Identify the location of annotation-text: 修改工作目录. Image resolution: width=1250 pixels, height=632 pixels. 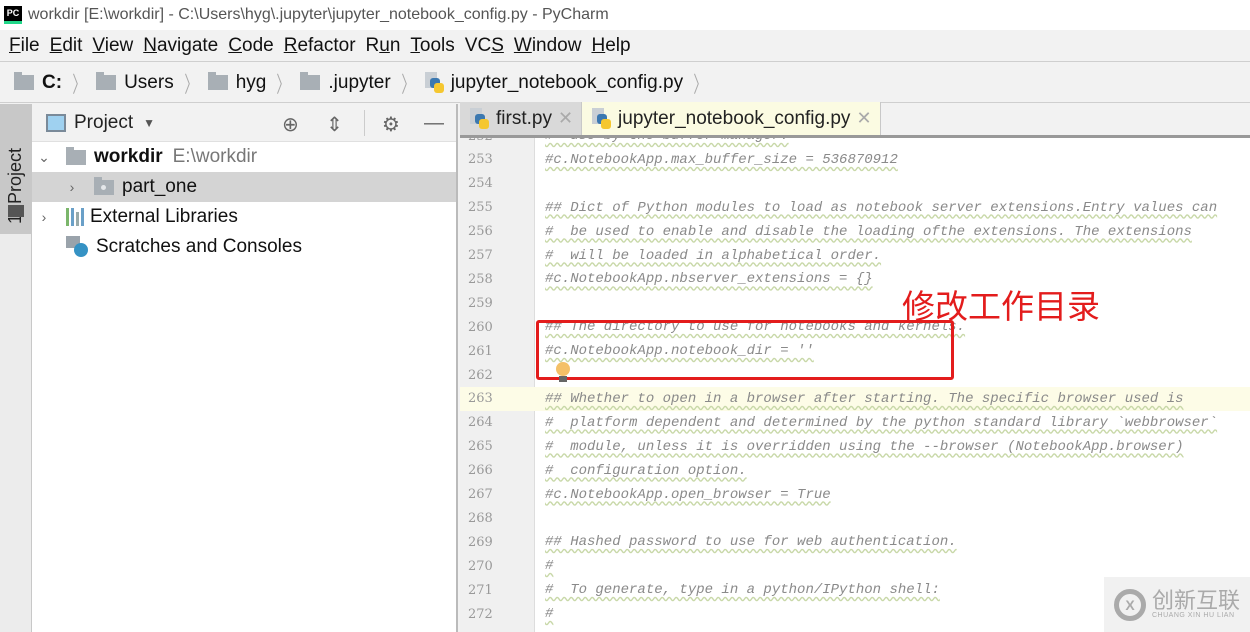
(1001, 306).